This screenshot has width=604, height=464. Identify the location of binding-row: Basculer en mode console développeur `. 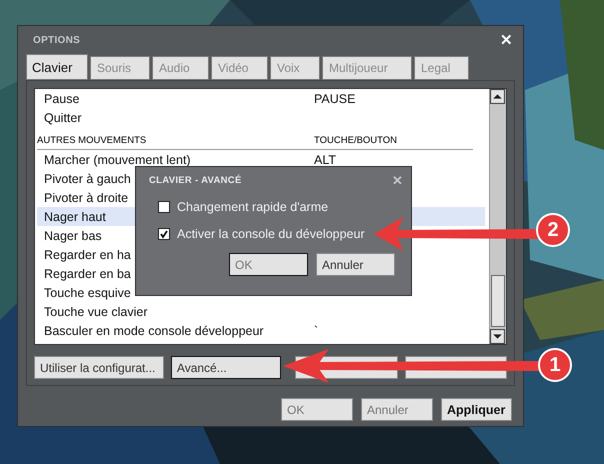
(261, 330).